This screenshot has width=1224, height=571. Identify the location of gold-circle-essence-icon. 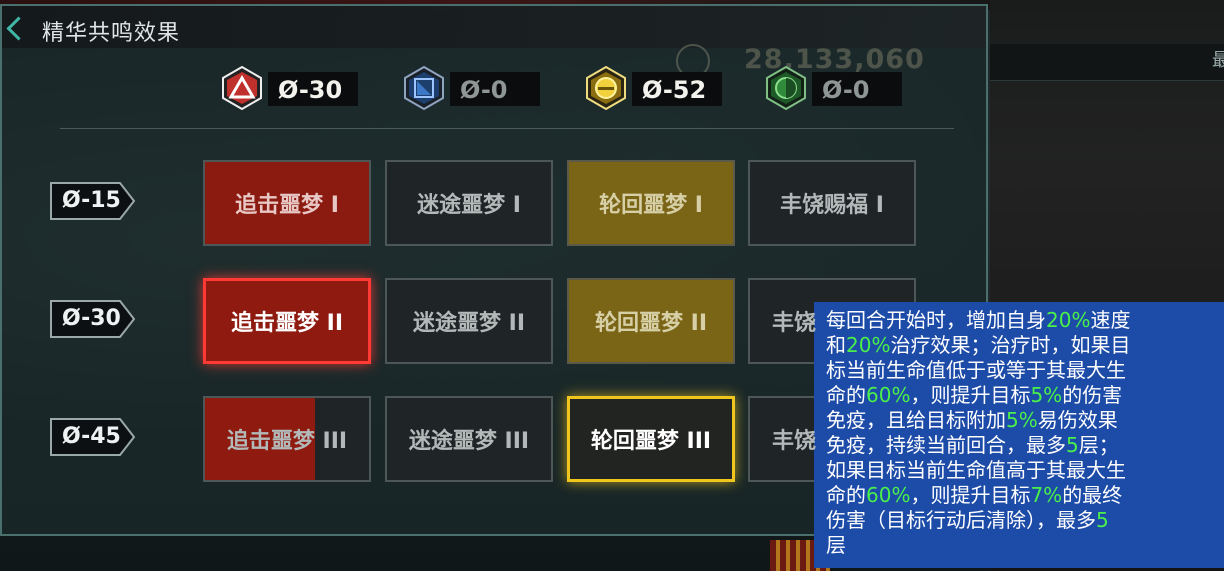
(606, 88).